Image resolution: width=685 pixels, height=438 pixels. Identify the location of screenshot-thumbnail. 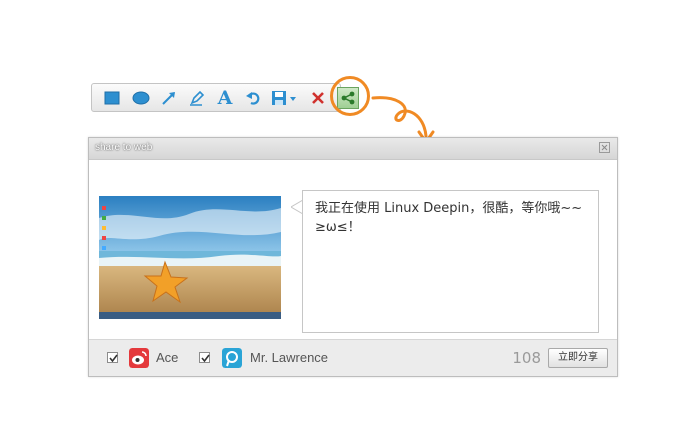
(190, 257).